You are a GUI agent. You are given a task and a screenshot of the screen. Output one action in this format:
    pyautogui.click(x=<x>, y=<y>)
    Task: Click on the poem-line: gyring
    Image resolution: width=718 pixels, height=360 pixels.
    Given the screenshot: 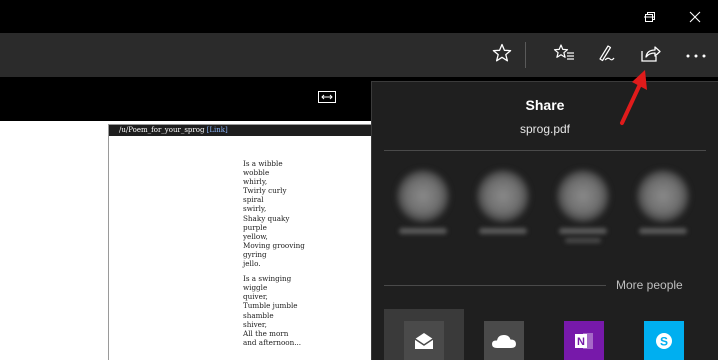 What is the action you would take?
    pyautogui.click(x=255, y=254)
    